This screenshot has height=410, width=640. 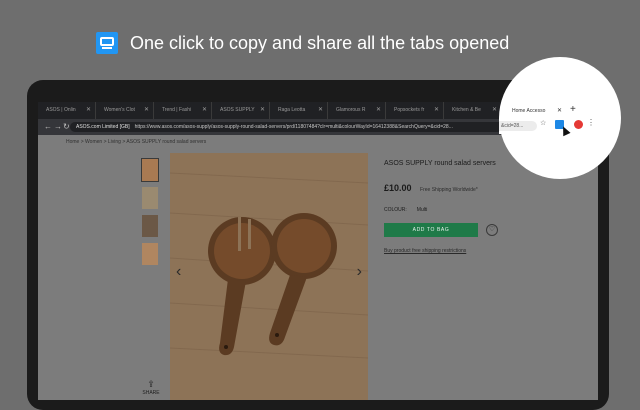 I want to click on tab-raga-leotta: Raga Leotta ✕, so click(x=299, y=110).